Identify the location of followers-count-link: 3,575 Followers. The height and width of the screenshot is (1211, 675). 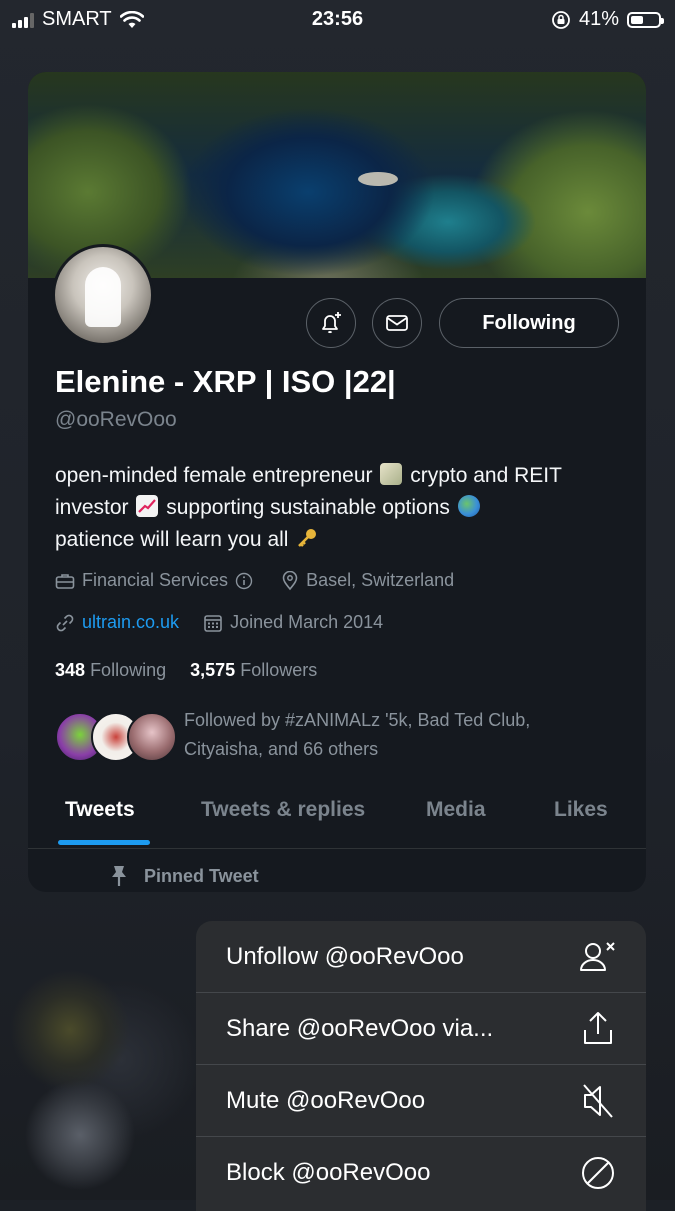
(253, 670).